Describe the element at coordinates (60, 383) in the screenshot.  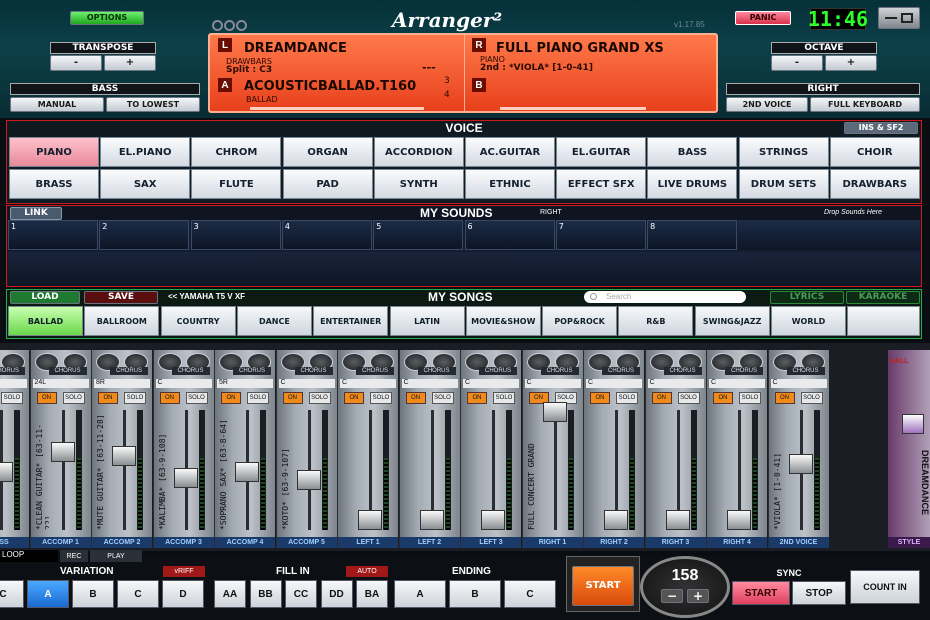
I see `pan-bar: 24L` at that location.